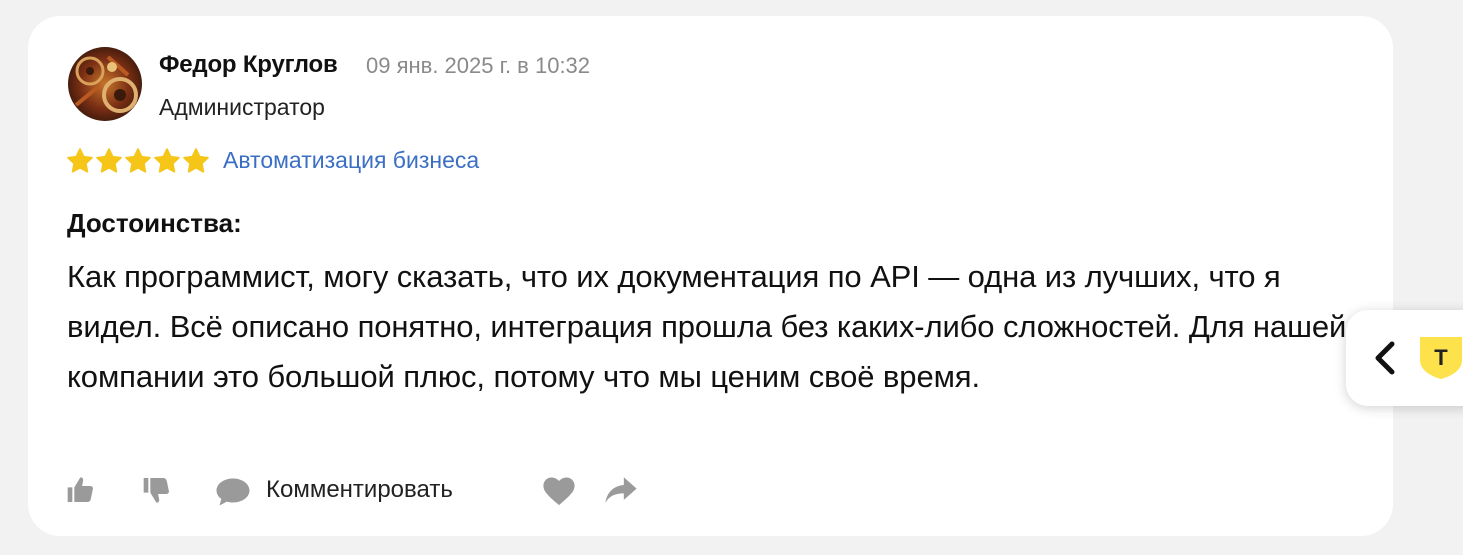  Describe the element at coordinates (233, 492) in the screenshot. I see `comment-icon` at that location.